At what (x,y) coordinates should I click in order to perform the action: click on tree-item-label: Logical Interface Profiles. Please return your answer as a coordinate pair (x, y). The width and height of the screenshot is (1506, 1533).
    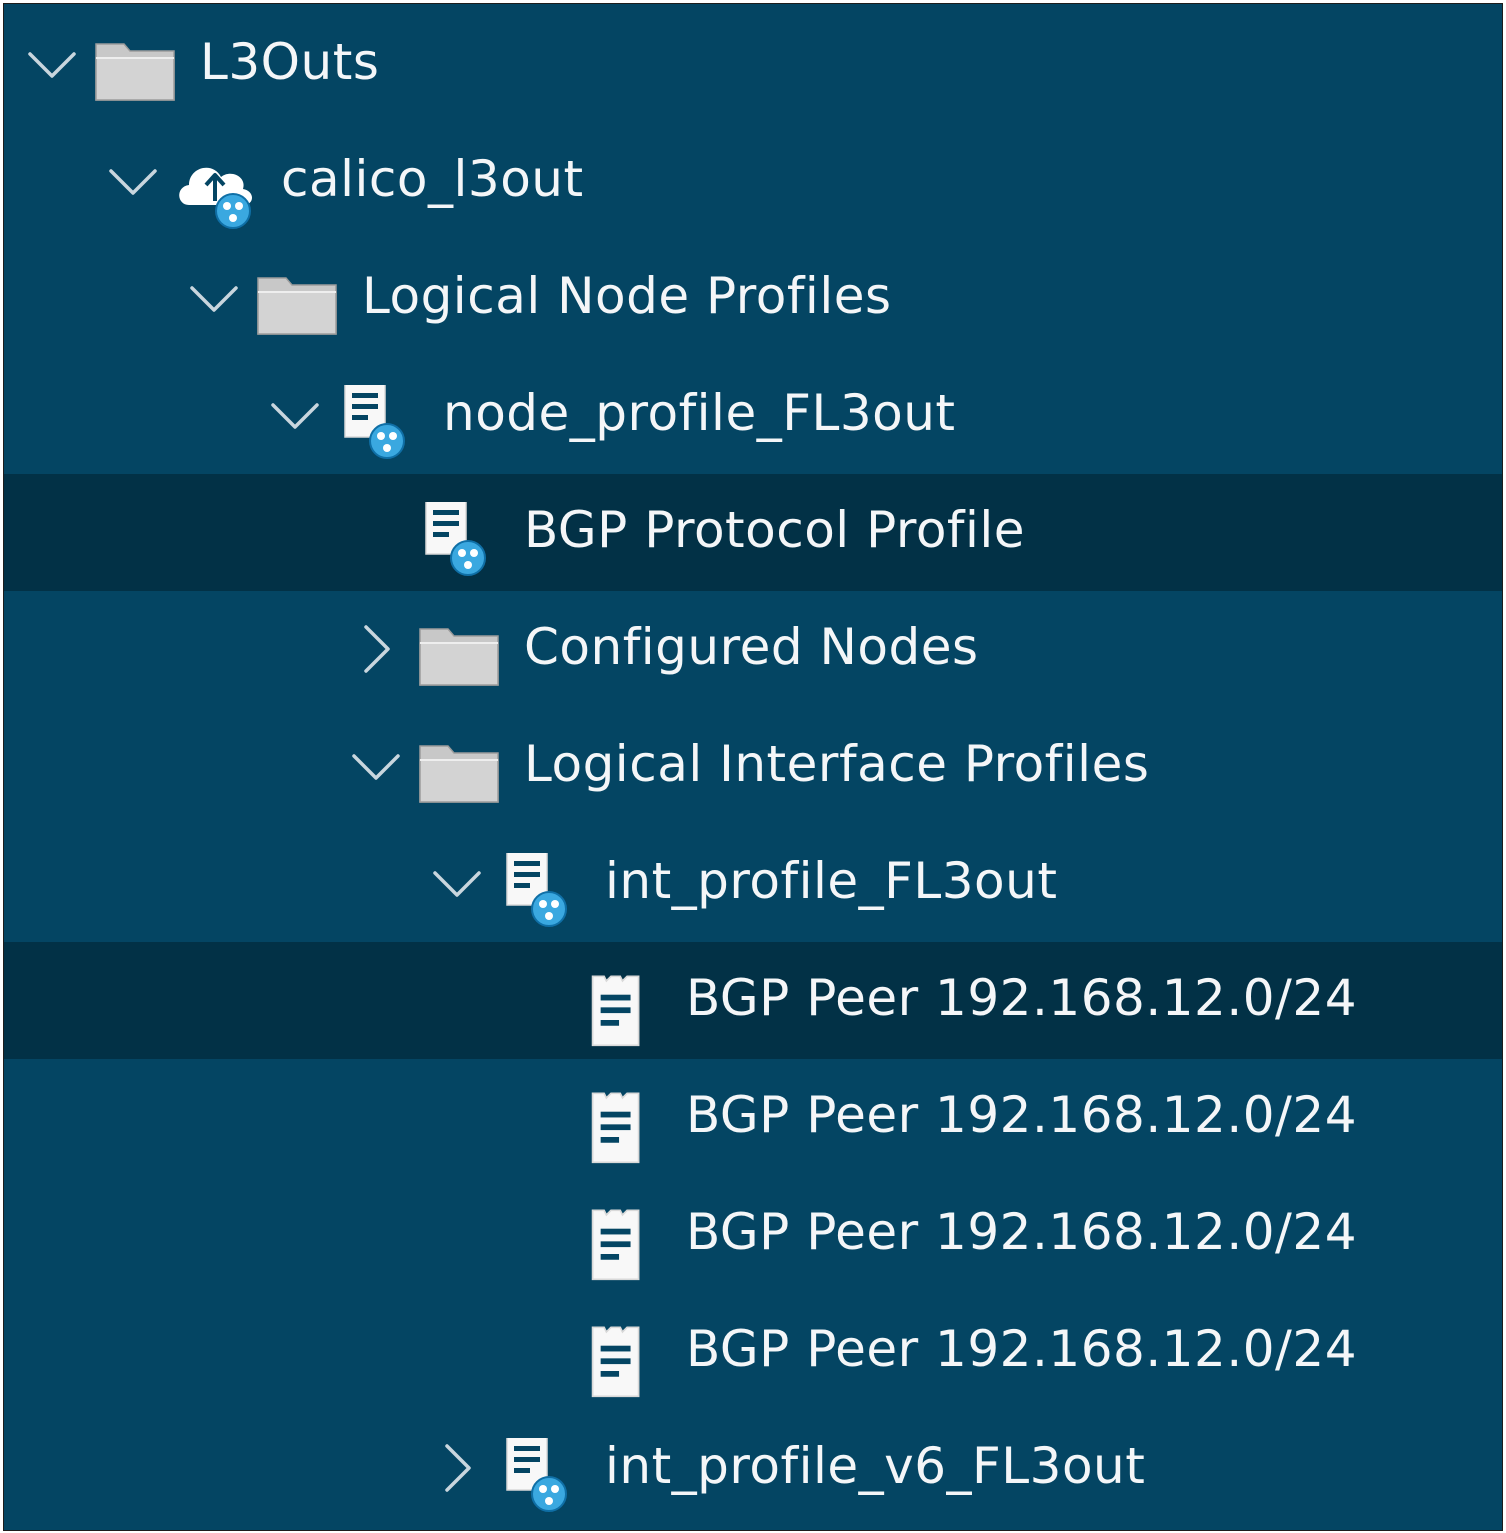
    Looking at the image, I should click on (837, 764).